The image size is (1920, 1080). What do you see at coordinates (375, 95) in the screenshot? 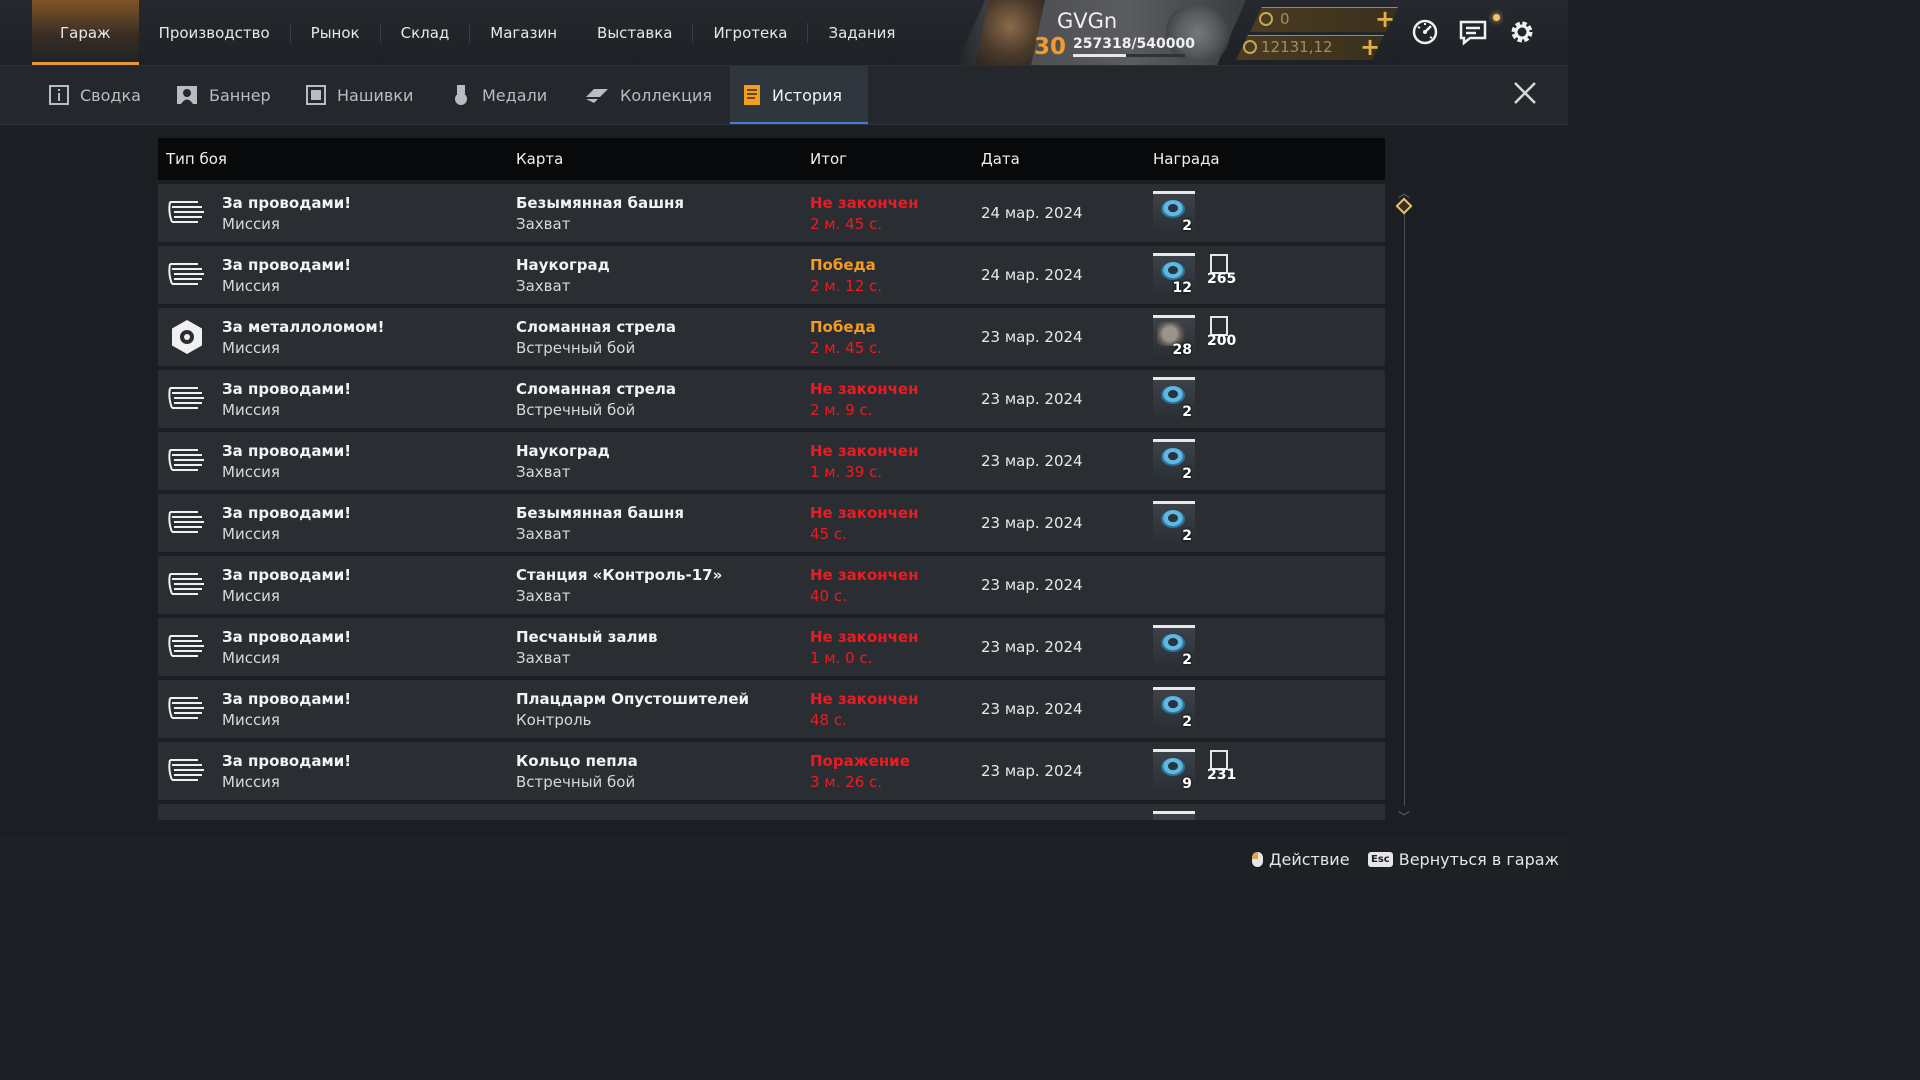
I see `tab-patches-label: Нашивки` at bounding box center [375, 95].